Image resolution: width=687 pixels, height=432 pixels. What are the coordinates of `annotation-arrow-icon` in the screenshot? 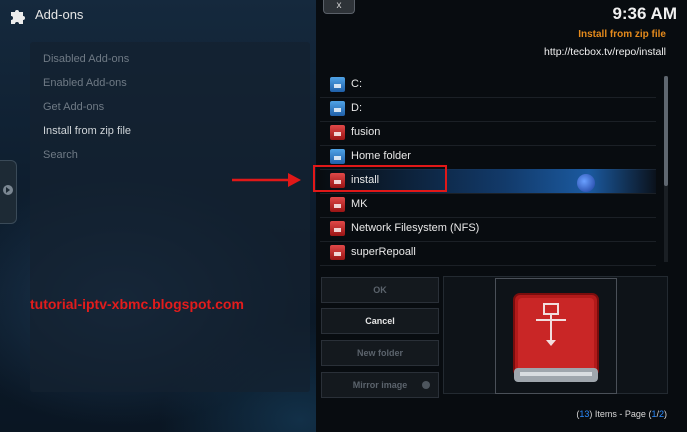 It's located at (266, 180).